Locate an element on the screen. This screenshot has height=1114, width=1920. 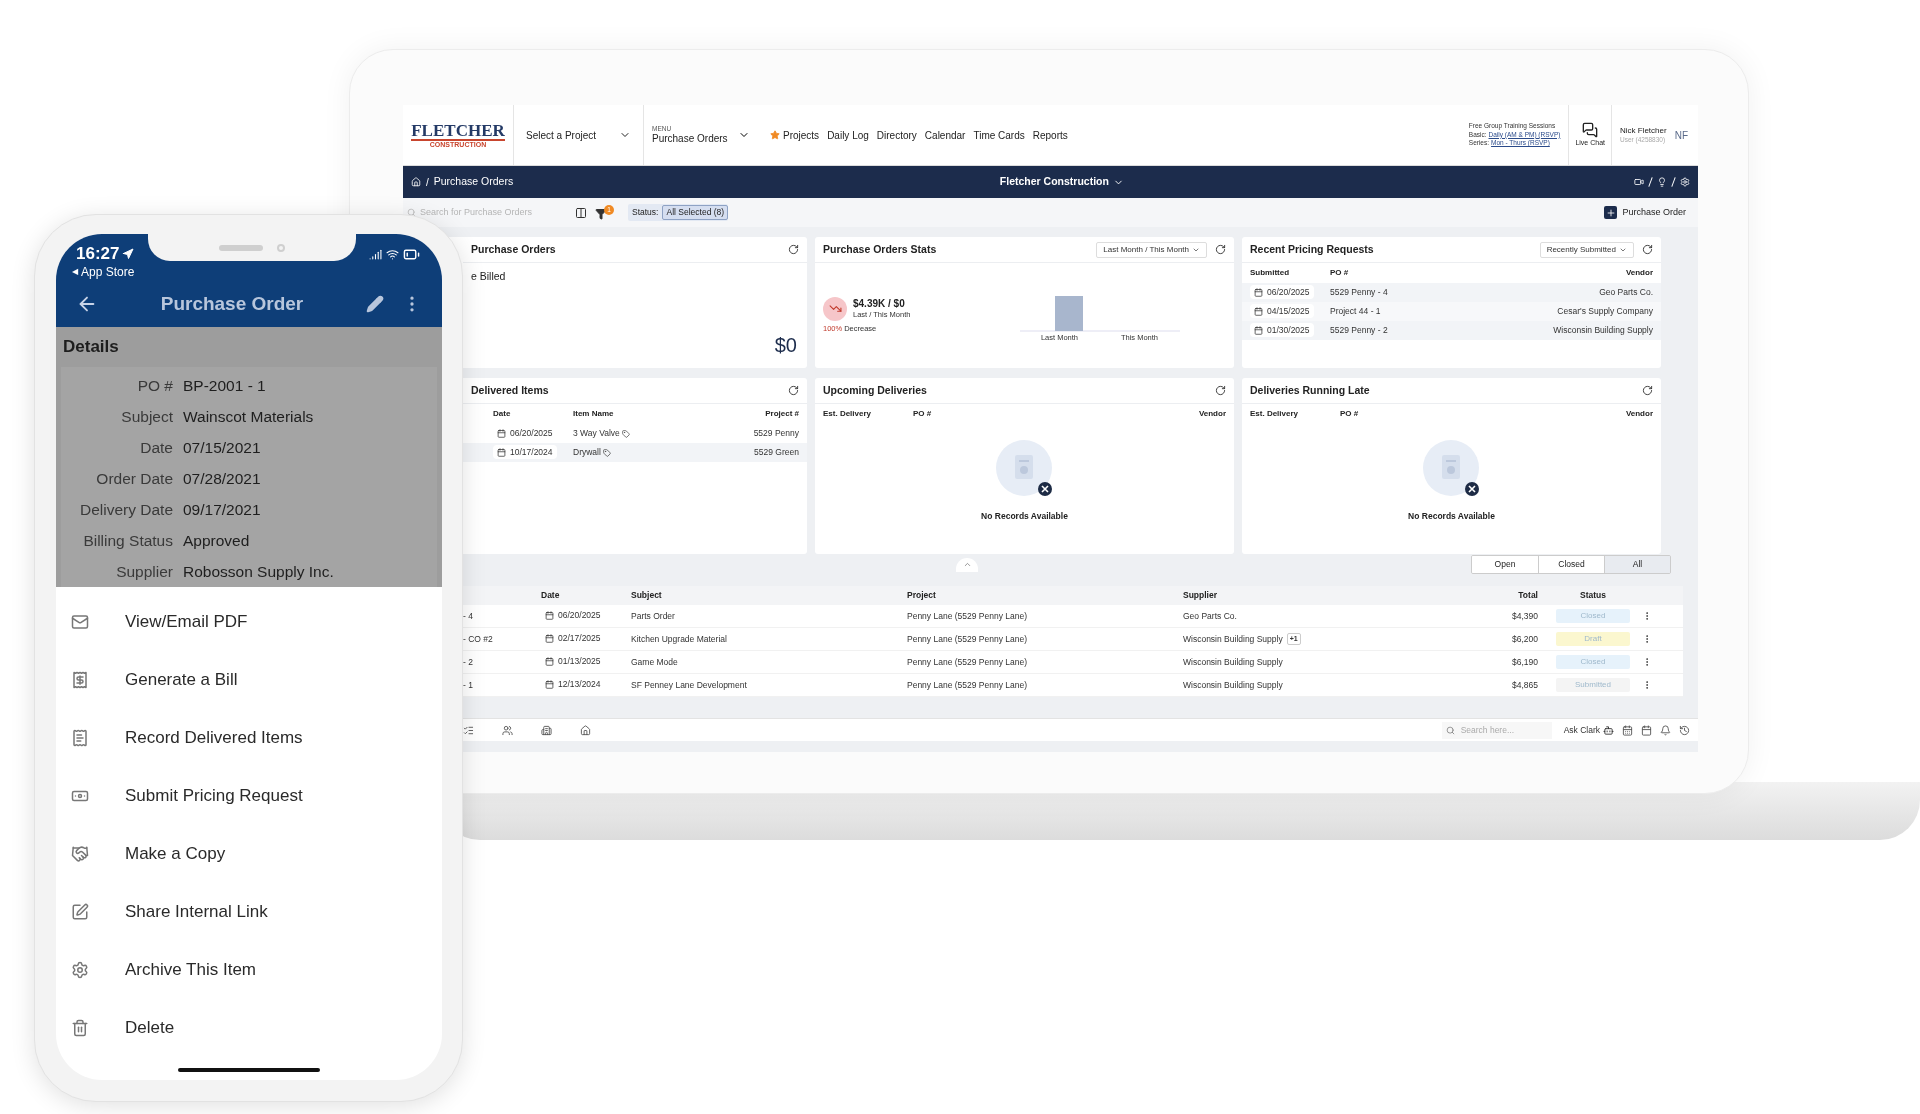
new-purchase-order-button: Purchase Order is located at coordinates (1649, 212).